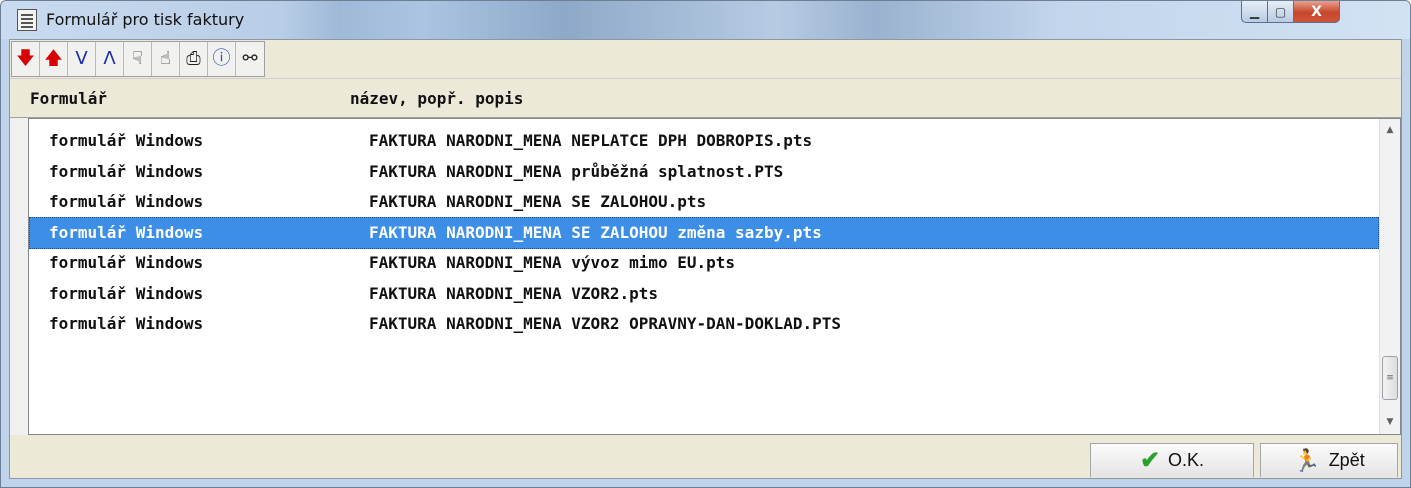 The width and height of the screenshot is (1411, 488). I want to click on double-chevron-up-icon: Λ, so click(109, 58).